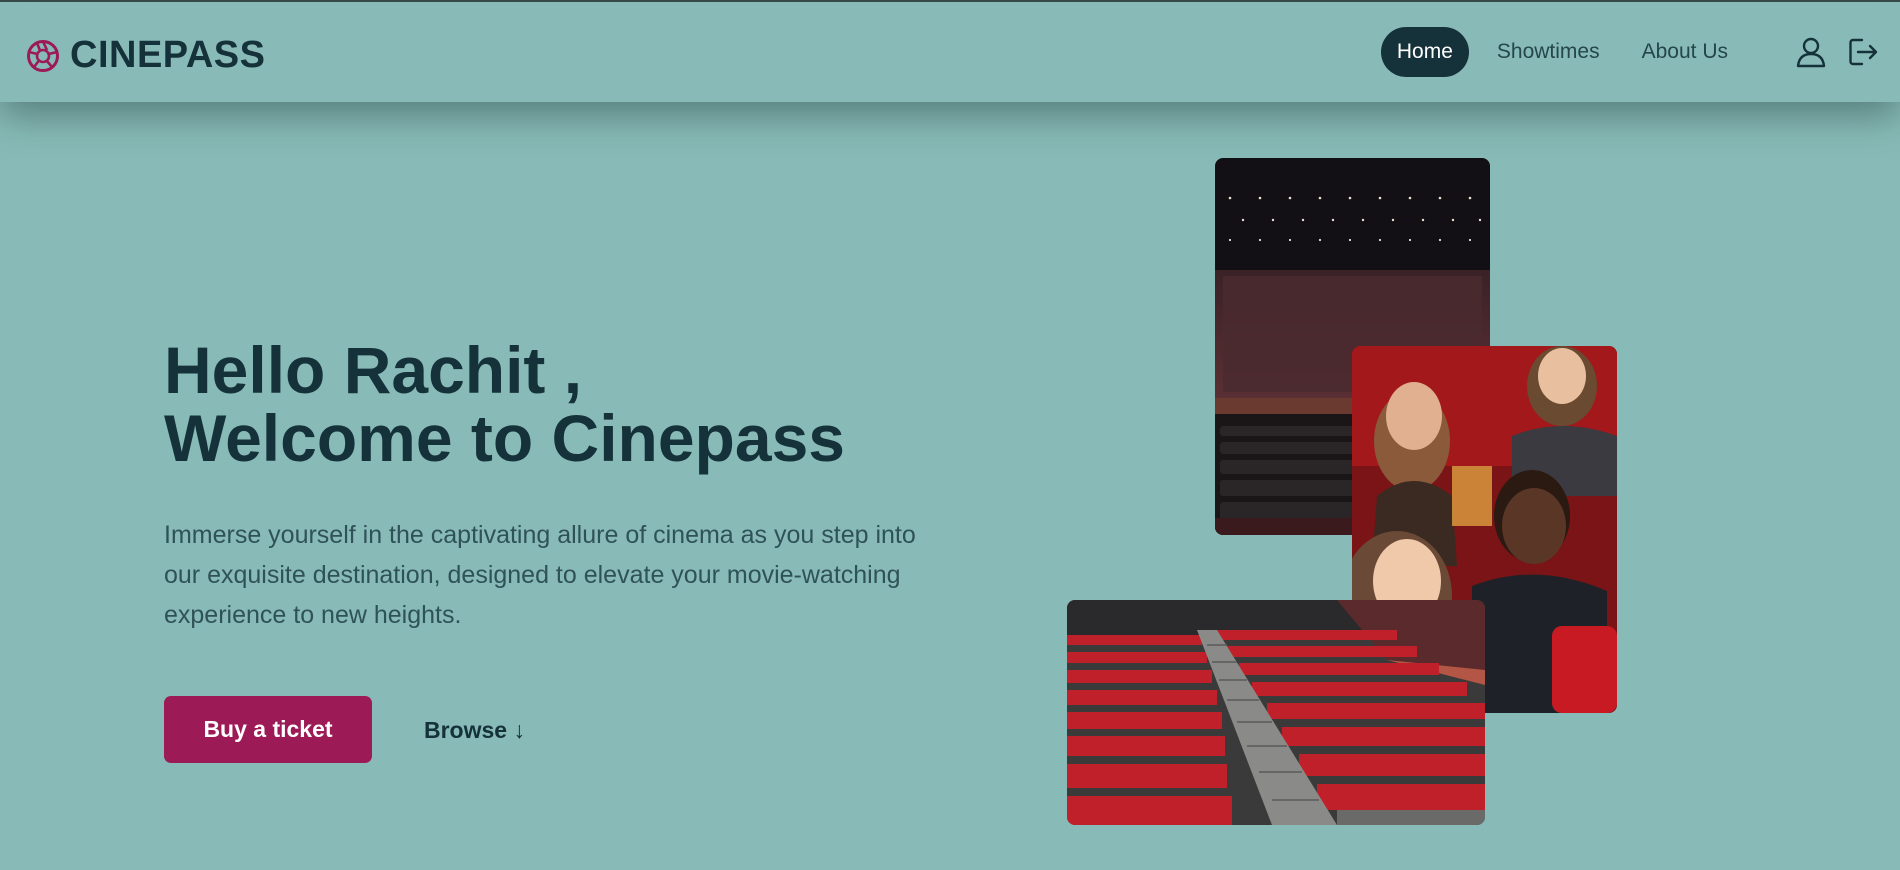 This screenshot has height=870, width=1900. I want to click on brand-name: CINEPASS, so click(168, 55).